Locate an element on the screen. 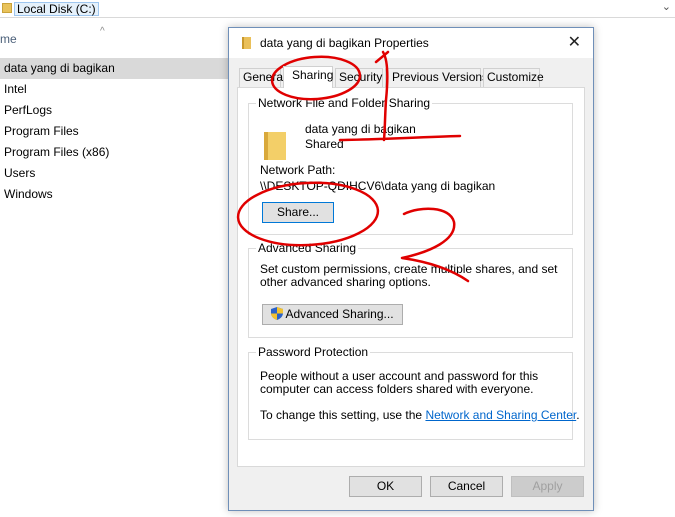 This screenshot has height=517, width=675. cancel-button: Cancel is located at coordinates (466, 486).